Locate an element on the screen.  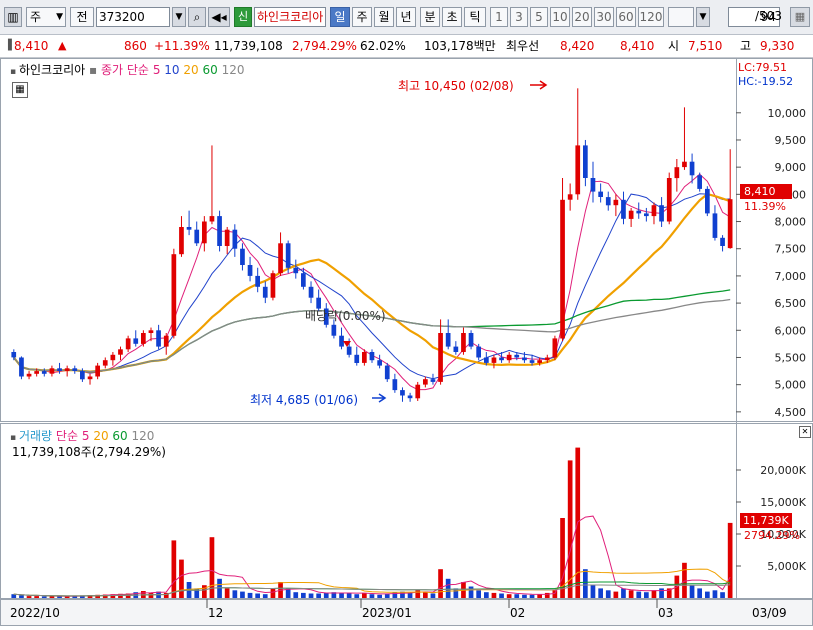
volume-tick-label: 5,000K is located at coordinates (786, 566).